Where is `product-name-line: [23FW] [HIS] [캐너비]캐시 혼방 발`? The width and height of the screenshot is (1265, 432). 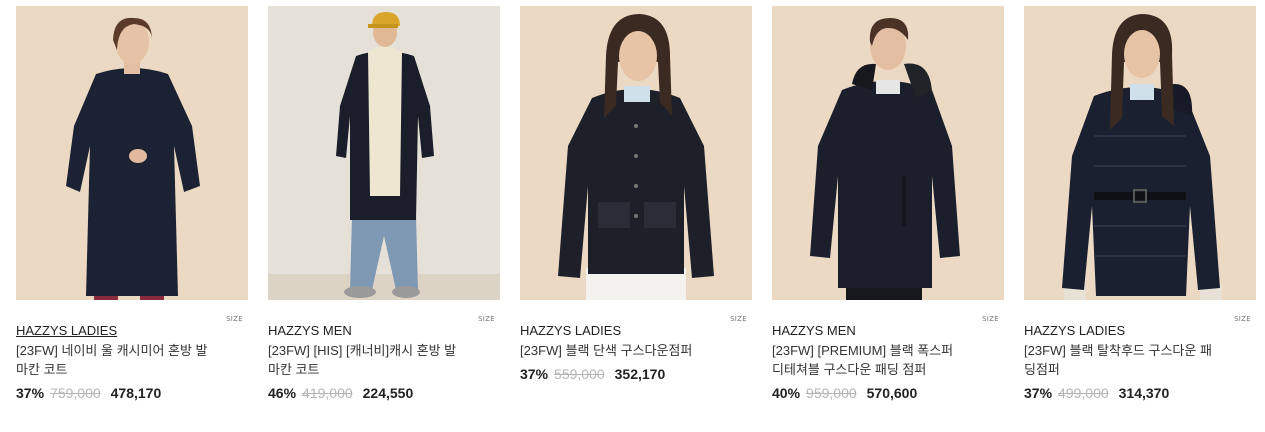 product-name-line: [23FW] [HIS] [캐너비]캐시 혼방 발 is located at coordinates (362, 350).